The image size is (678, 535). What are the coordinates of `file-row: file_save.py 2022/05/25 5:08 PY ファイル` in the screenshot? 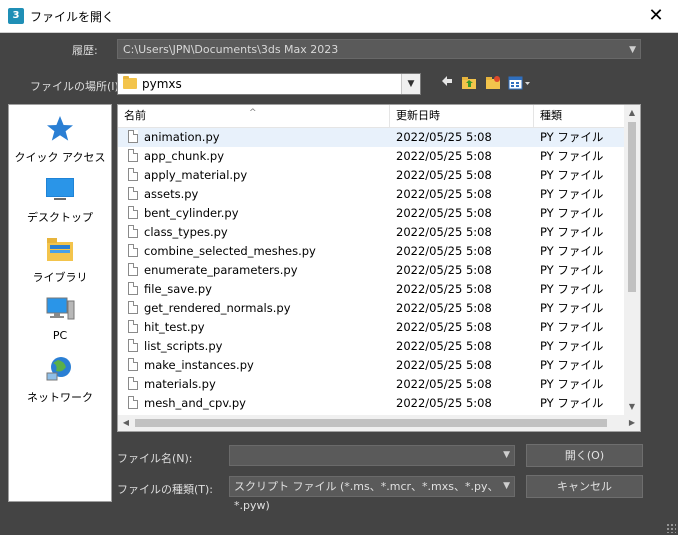 It's located at (372, 289).